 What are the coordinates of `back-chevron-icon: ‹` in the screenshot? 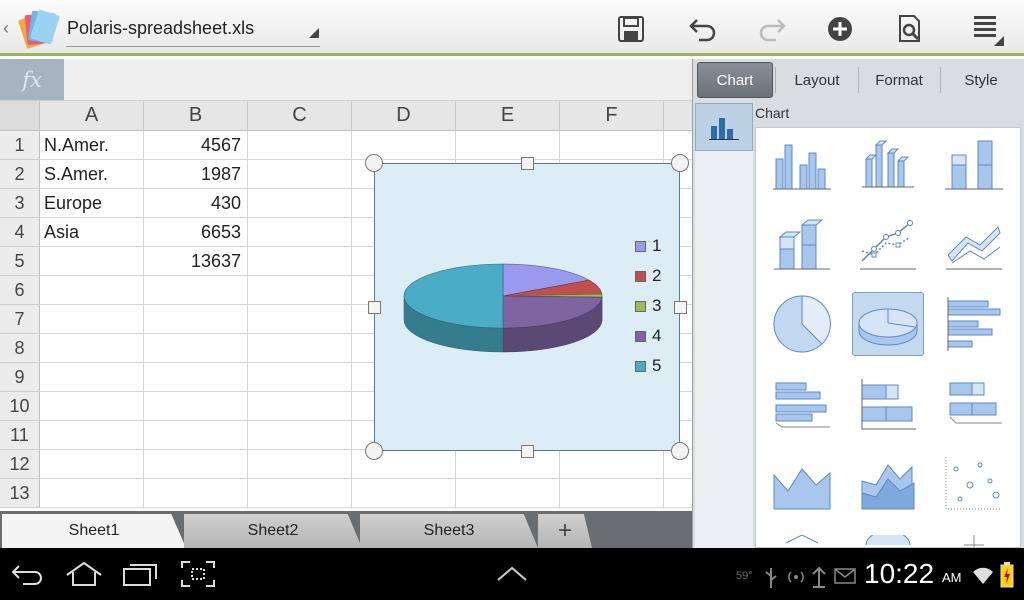 It's located at (6, 28).